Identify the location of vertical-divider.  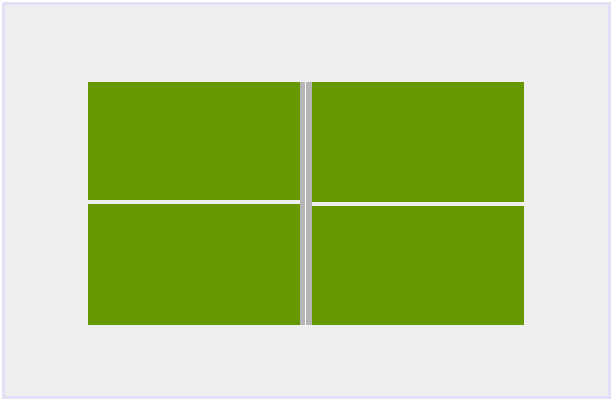
(306, 203).